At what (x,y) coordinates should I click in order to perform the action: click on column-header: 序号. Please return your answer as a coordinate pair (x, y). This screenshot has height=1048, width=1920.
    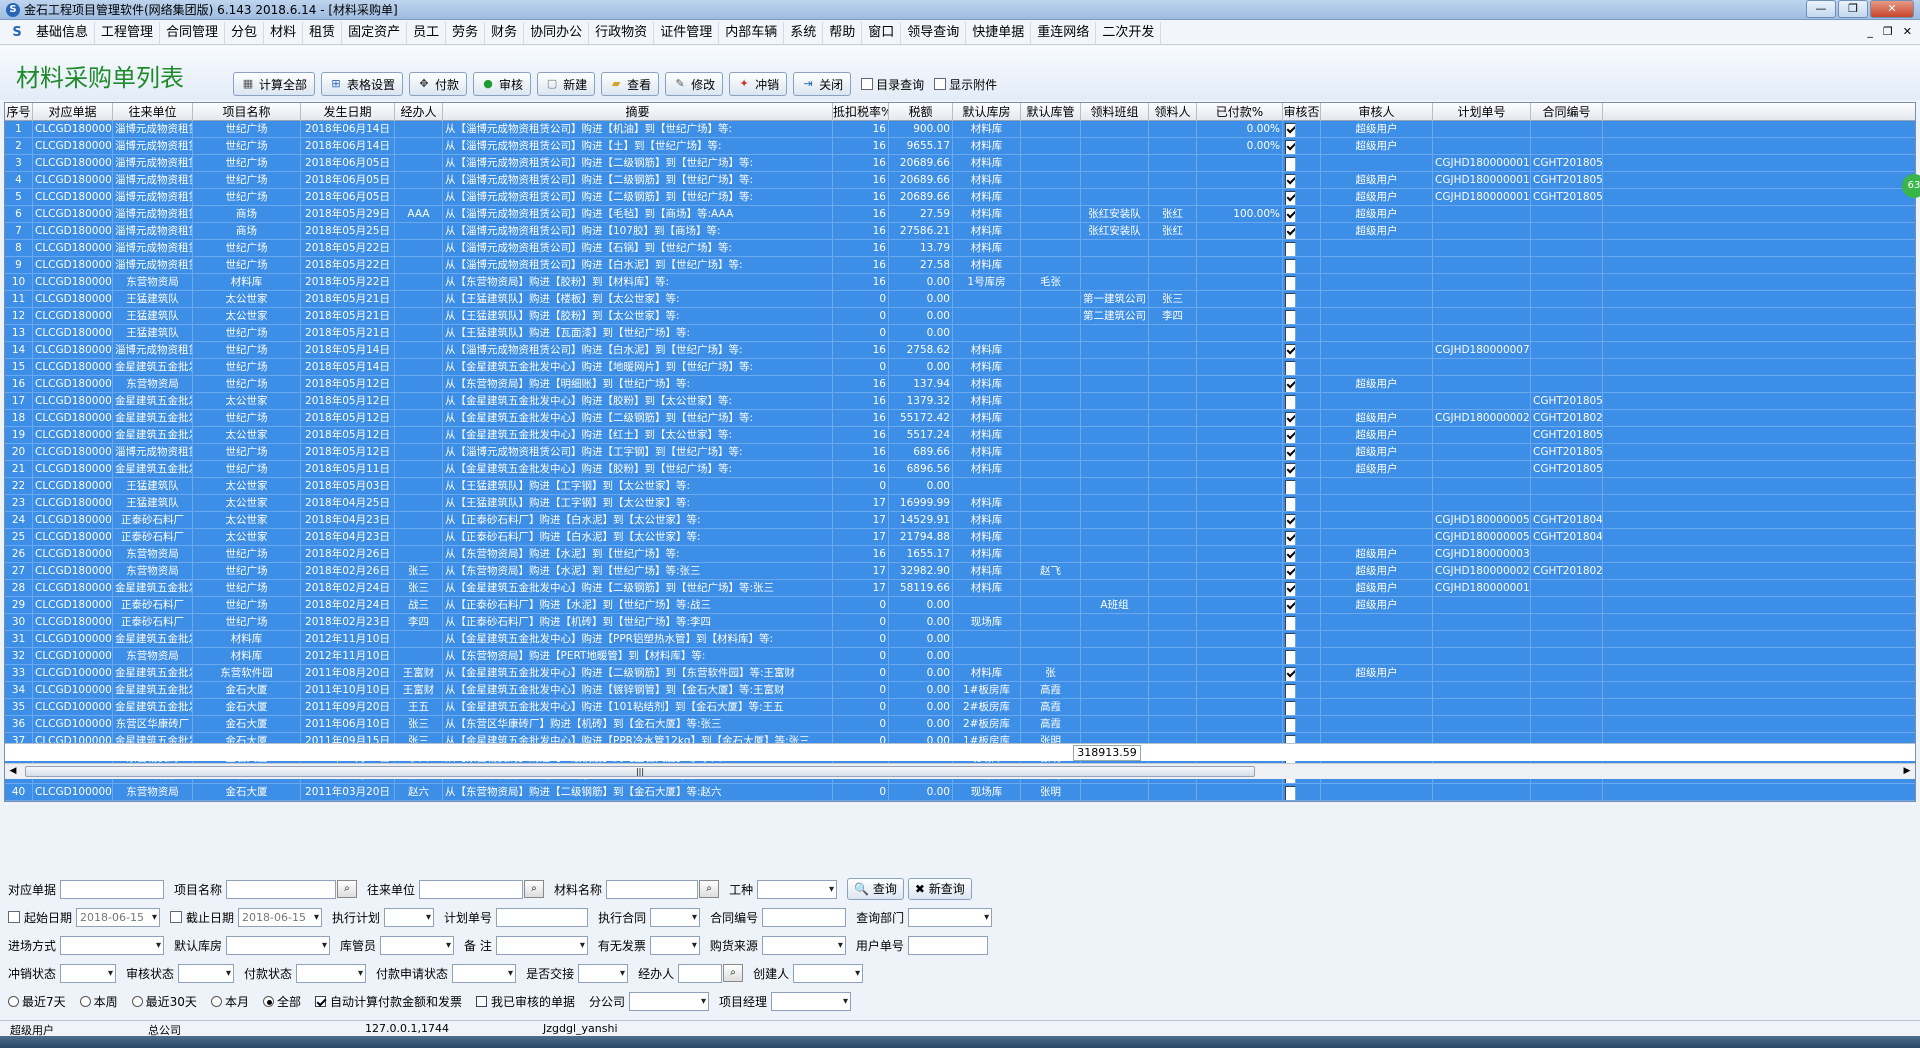
    Looking at the image, I should click on (19, 112).